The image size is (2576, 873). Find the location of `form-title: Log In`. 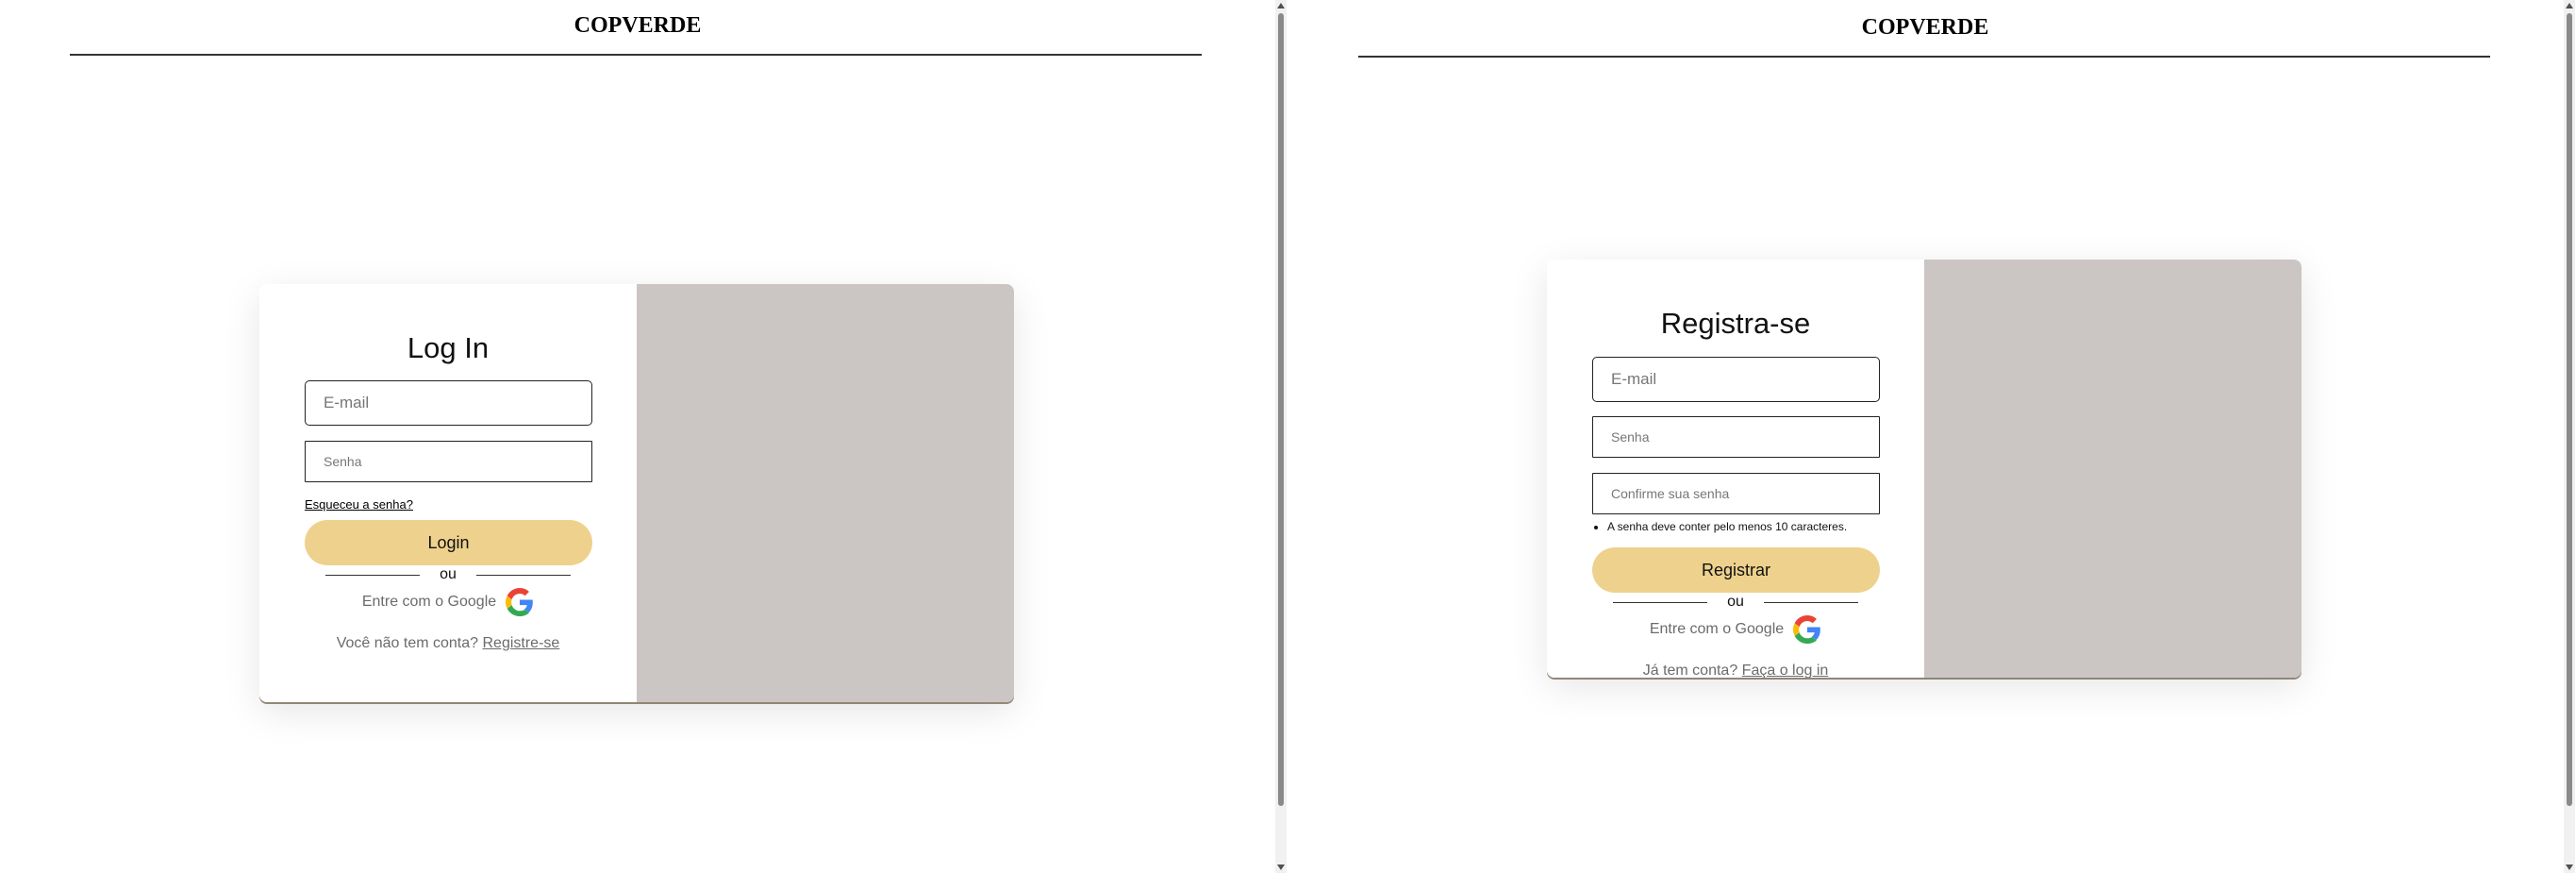

form-title: Log In is located at coordinates (449, 347).